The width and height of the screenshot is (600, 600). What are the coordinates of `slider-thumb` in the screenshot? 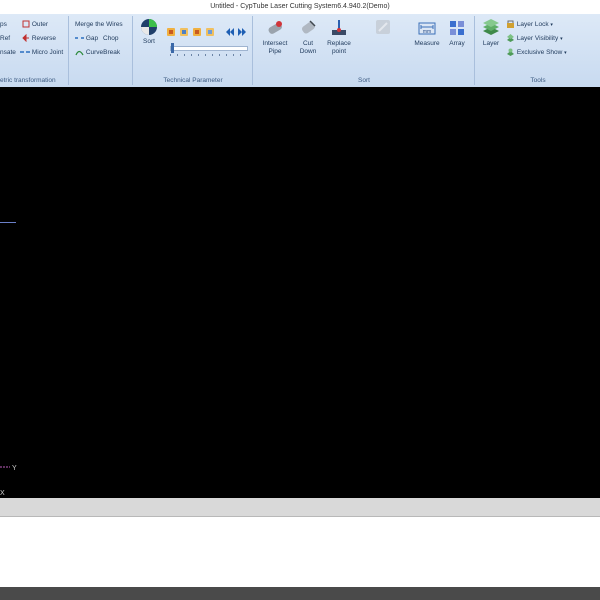 It's located at (172, 48).